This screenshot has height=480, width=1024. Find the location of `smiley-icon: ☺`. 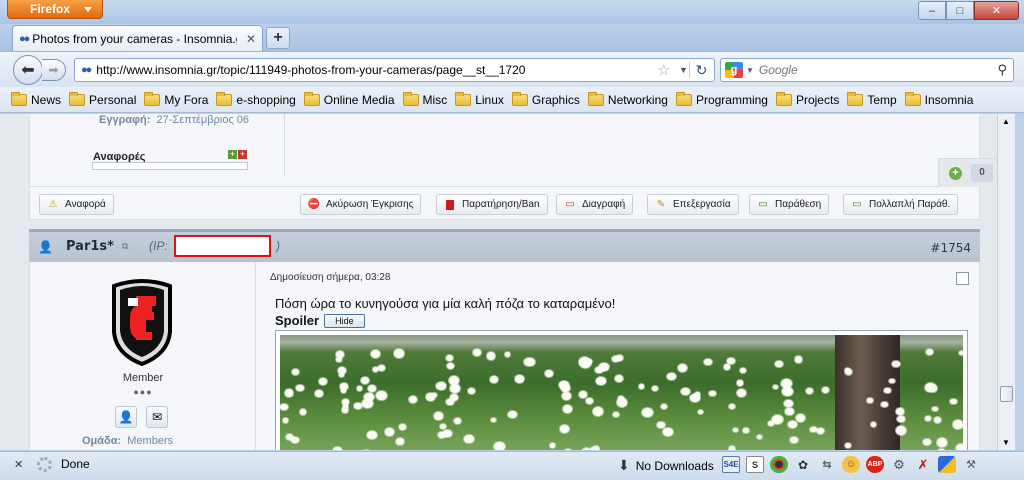

smiley-icon: ☺ is located at coordinates (851, 464).